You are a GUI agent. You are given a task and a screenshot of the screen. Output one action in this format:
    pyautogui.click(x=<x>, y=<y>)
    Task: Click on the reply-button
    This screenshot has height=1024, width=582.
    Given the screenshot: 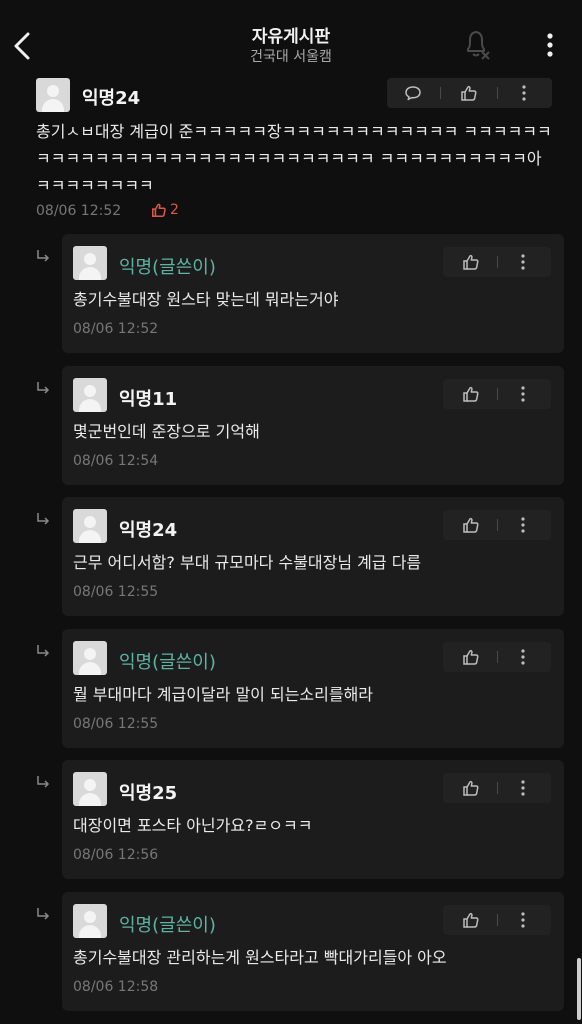 What is the action you would take?
    pyautogui.click(x=413, y=93)
    